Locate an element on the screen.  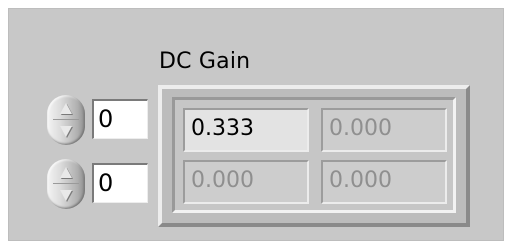
array-cell: 0.333 is located at coordinates (246, 130).